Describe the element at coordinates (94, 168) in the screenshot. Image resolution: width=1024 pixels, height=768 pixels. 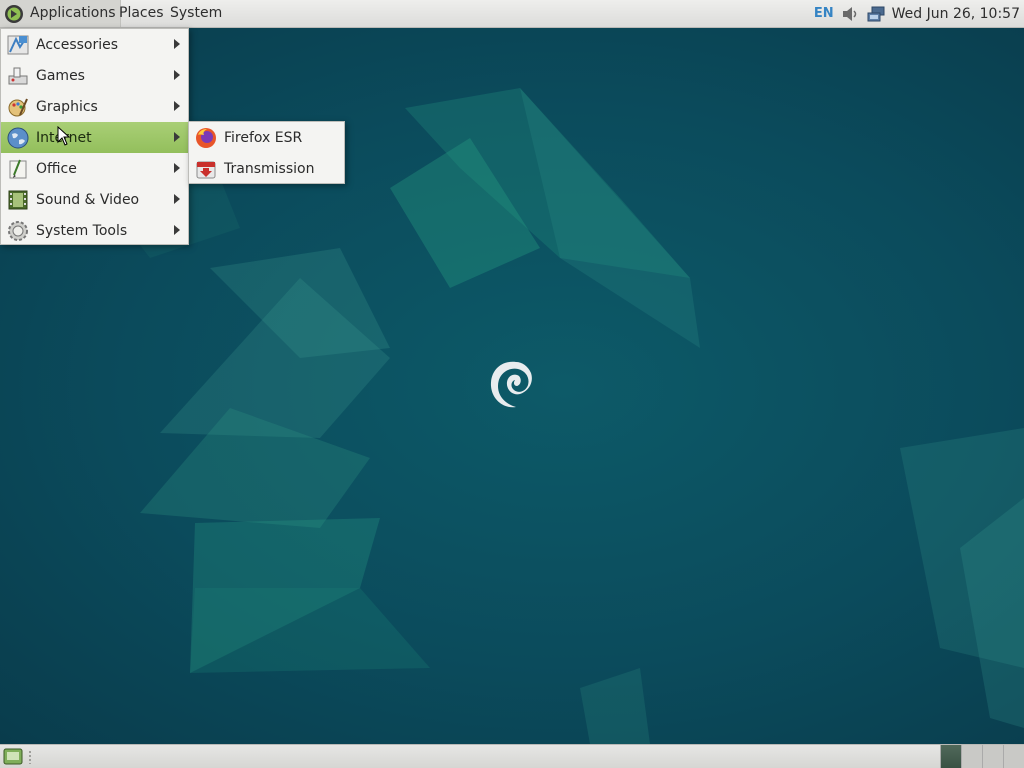
I see `menu-item-office: Office` at that location.